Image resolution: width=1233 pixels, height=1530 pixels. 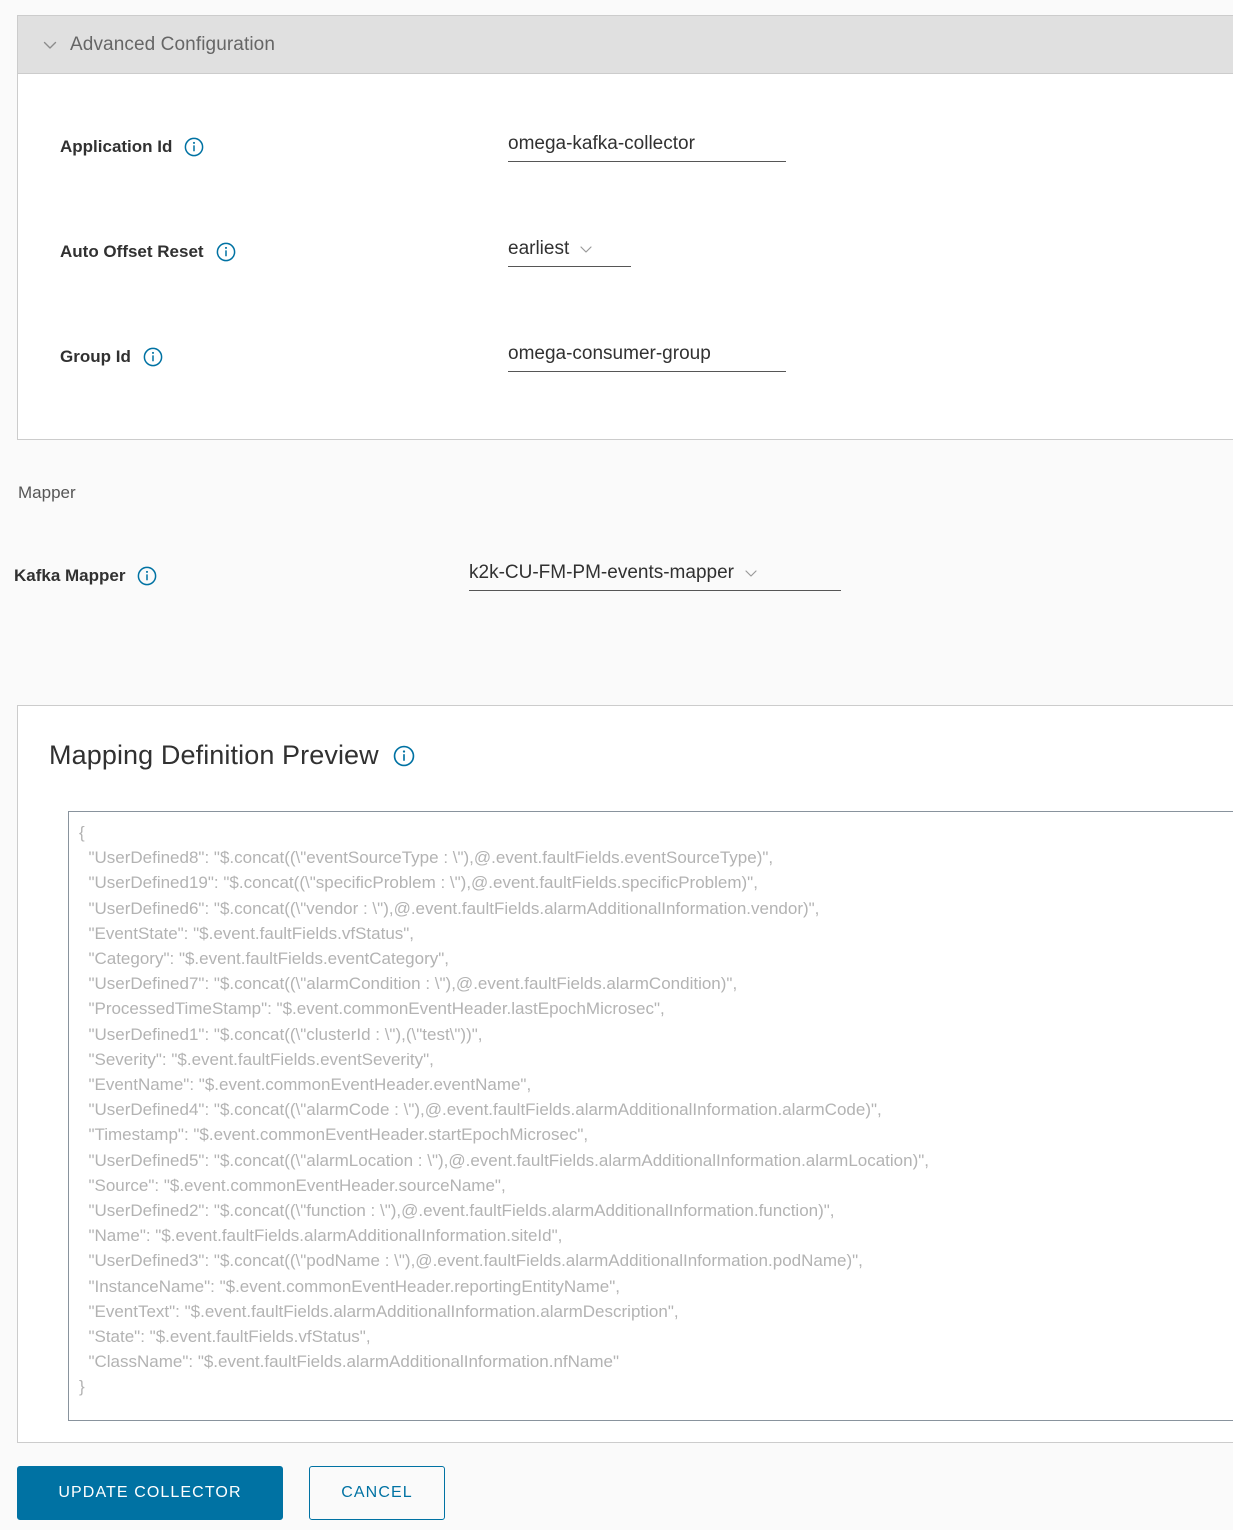 I want to click on form-row-application-id: Application Id omega-kafka-collector, so click(x=625, y=146).